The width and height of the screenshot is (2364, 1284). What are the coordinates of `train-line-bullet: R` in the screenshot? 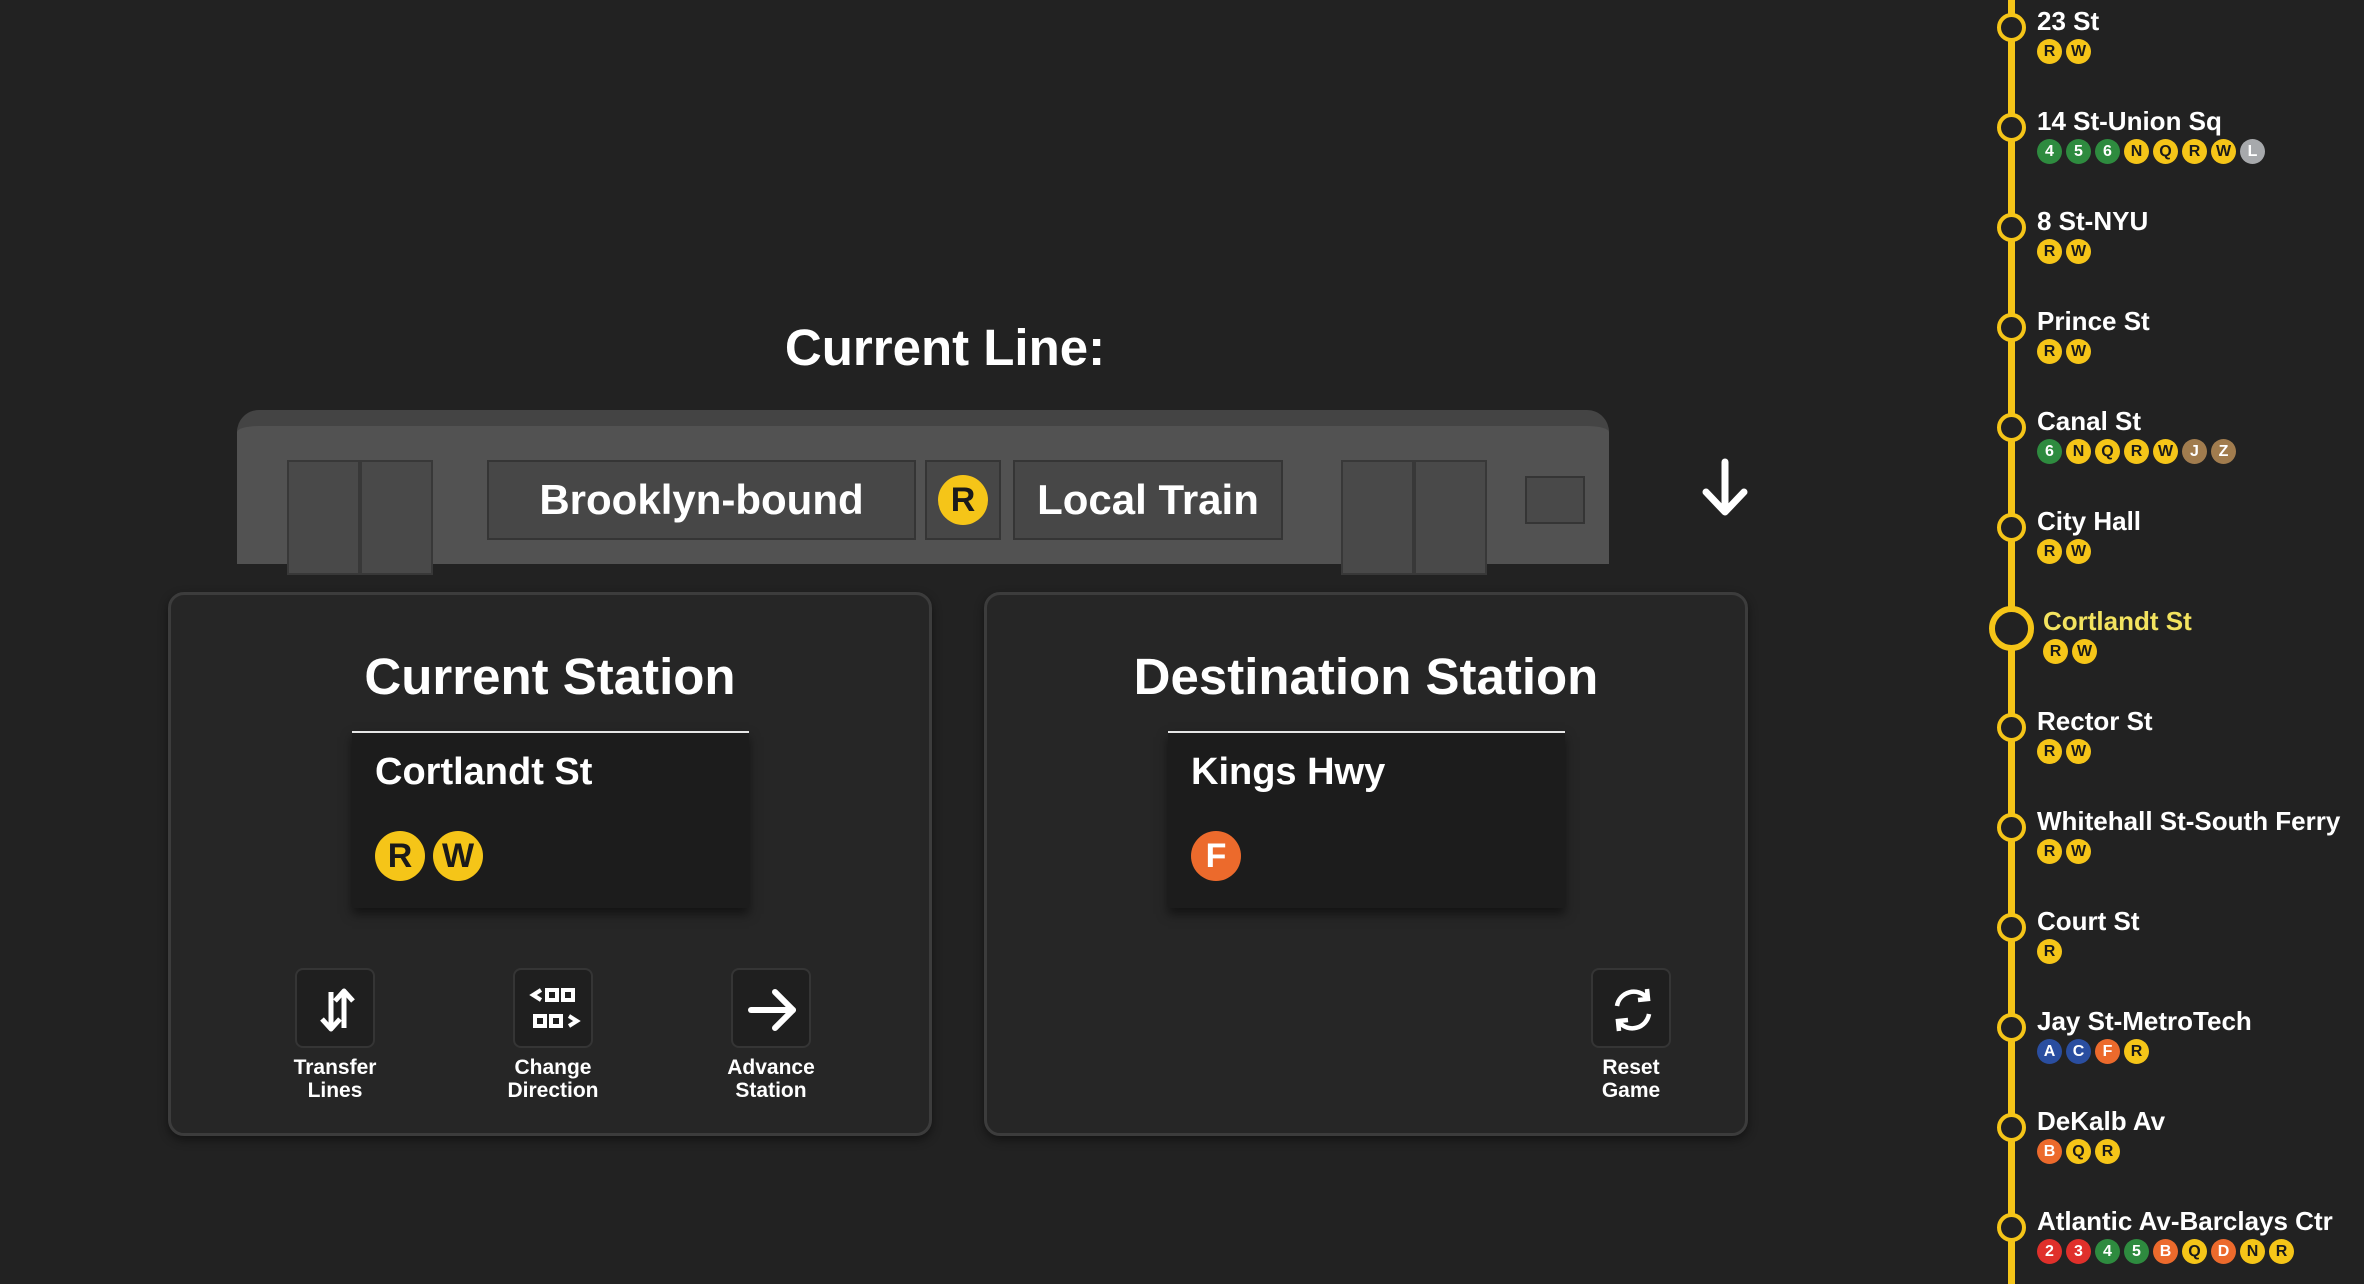 It's located at (963, 500).